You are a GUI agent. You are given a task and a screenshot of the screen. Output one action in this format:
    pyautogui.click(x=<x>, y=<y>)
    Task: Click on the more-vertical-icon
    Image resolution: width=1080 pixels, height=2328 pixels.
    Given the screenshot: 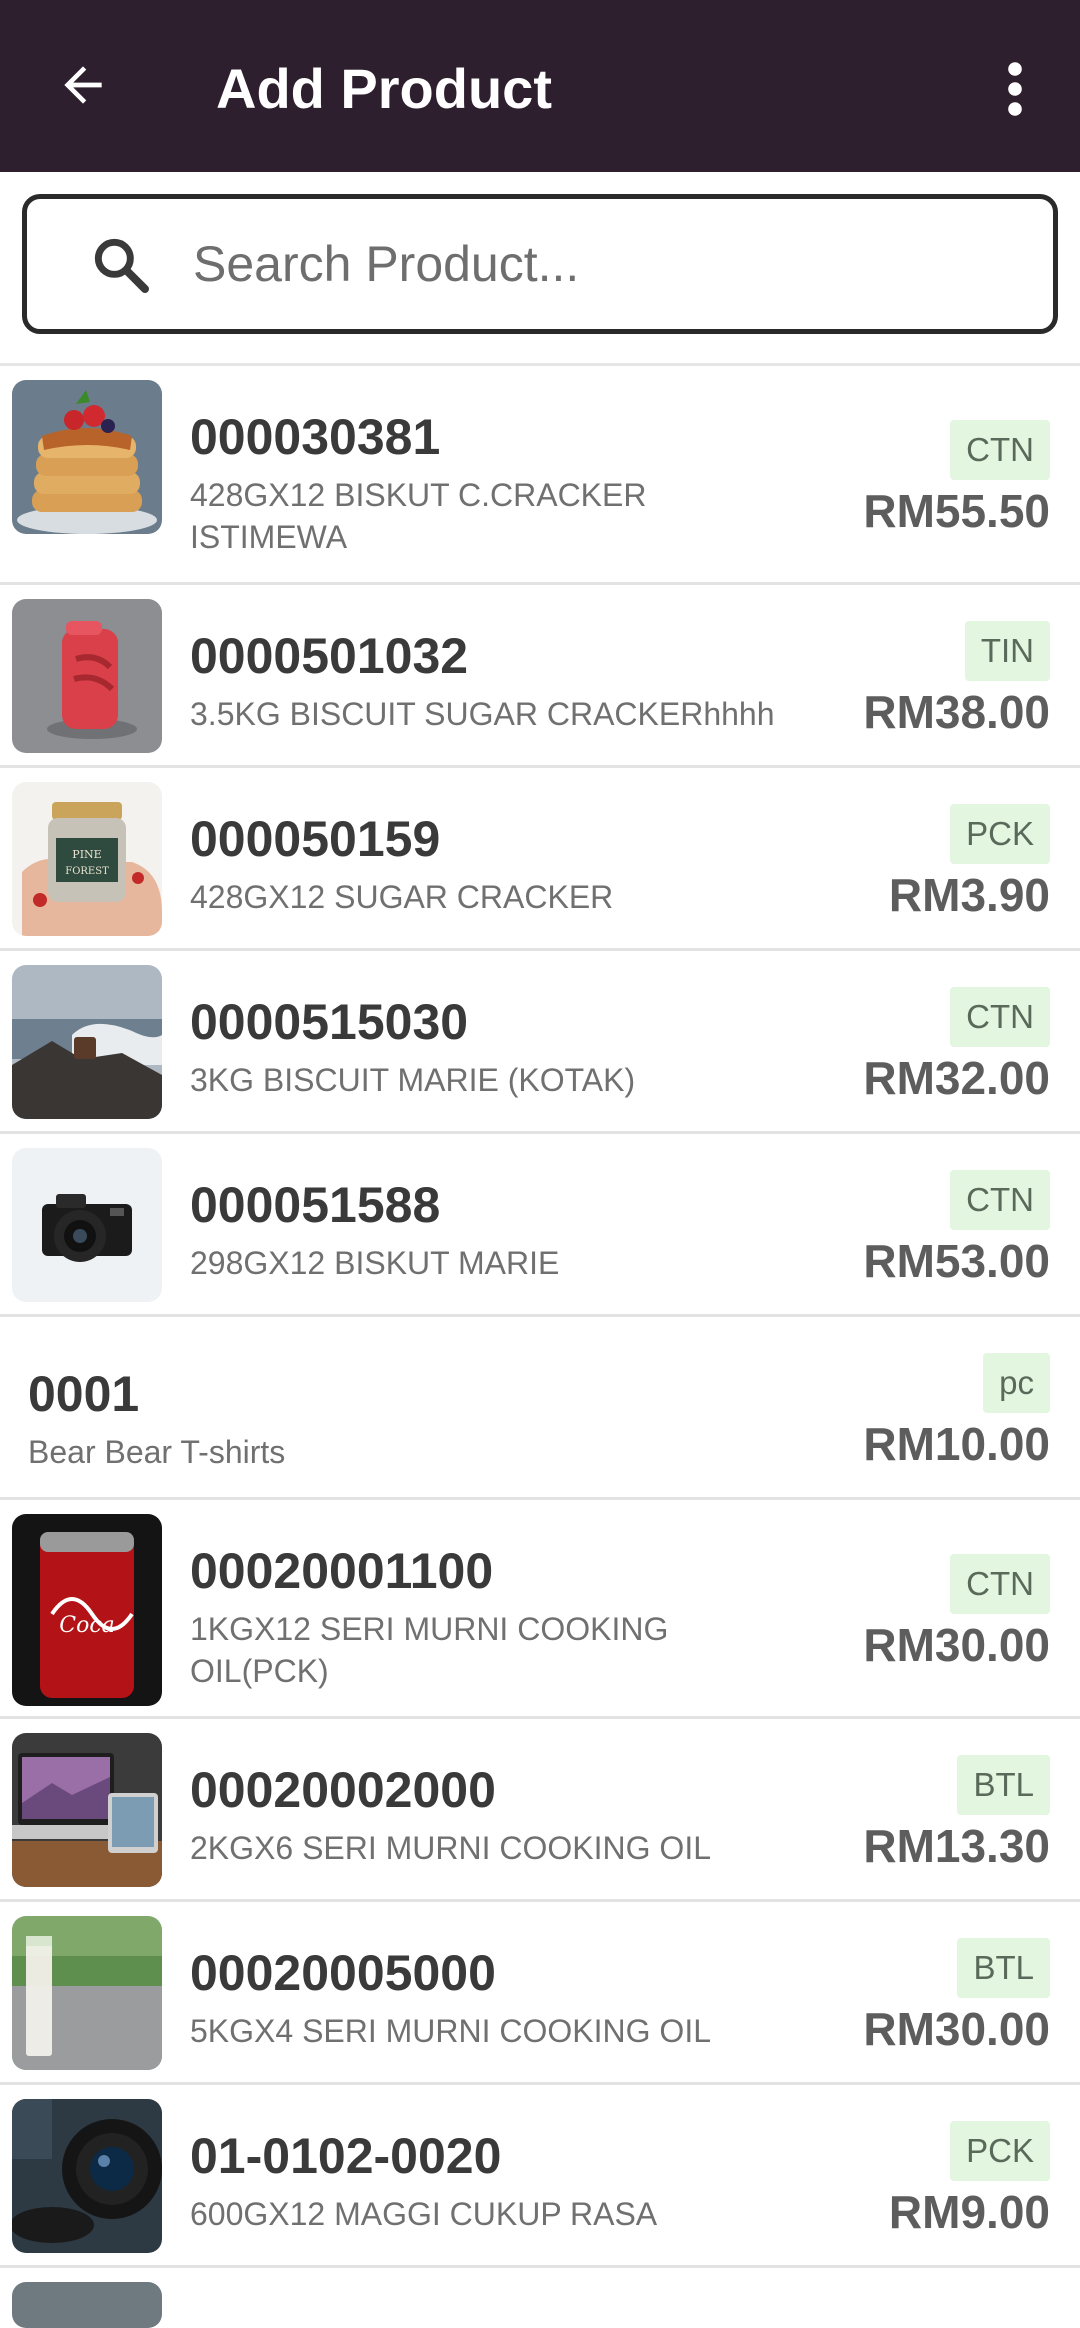 What is the action you would take?
    pyautogui.click(x=1015, y=89)
    